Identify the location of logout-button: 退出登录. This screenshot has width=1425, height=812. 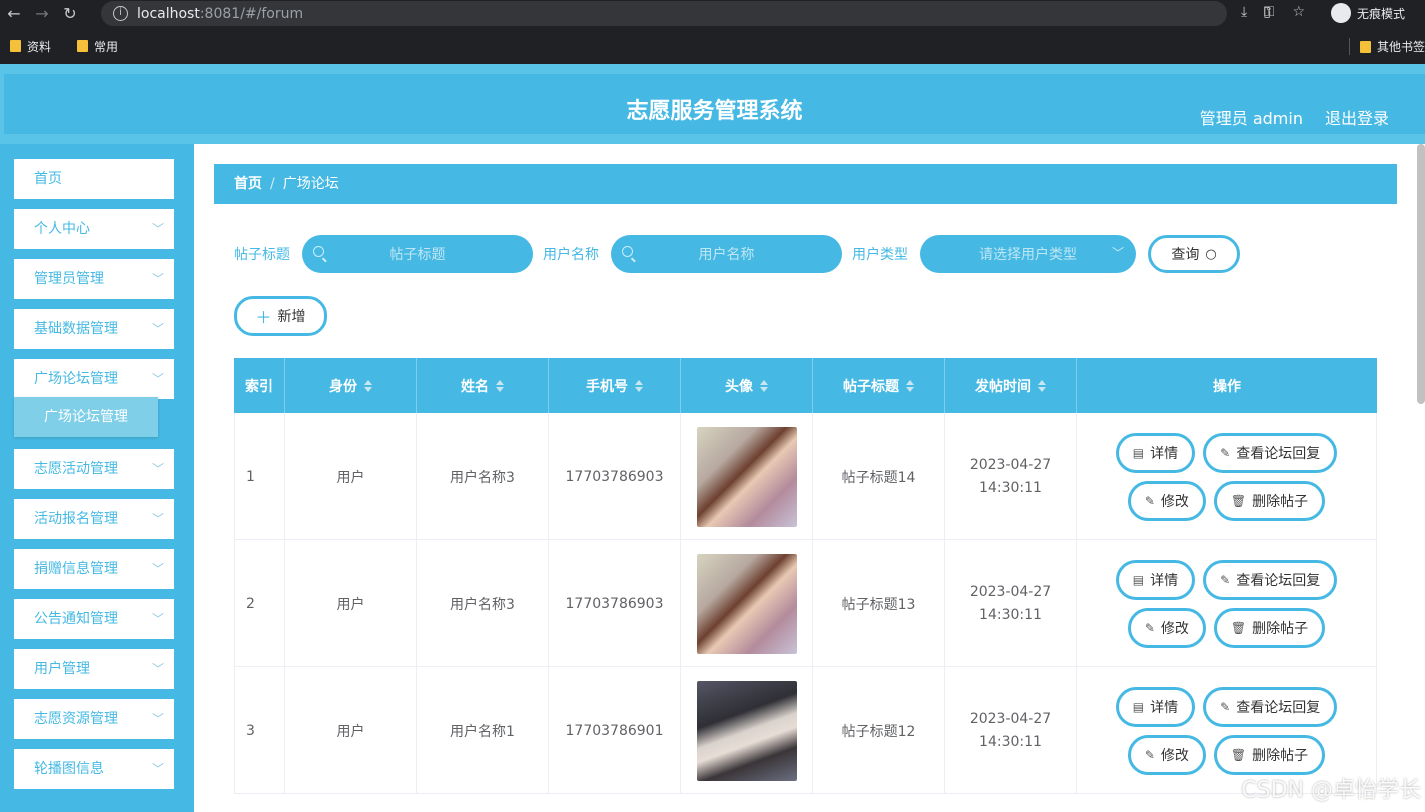
(1357, 117).